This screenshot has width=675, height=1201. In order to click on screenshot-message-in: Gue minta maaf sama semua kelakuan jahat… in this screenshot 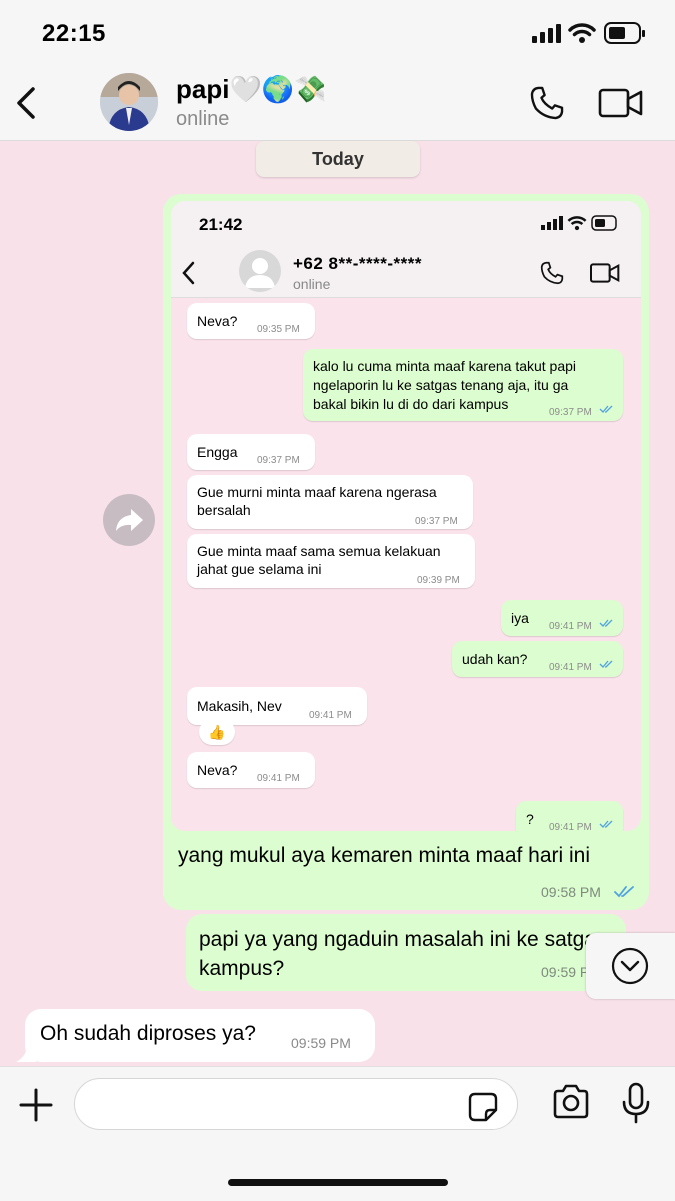, I will do `click(331, 561)`.